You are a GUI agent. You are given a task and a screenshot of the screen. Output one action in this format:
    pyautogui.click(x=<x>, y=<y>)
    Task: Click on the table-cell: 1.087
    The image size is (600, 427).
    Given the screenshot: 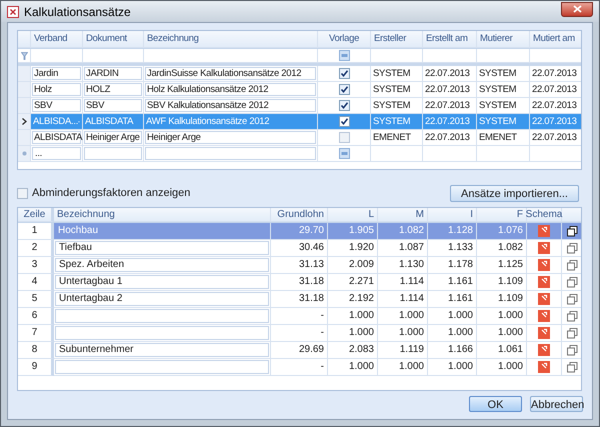 What is the action you would take?
    pyautogui.click(x=403, y=248)
    